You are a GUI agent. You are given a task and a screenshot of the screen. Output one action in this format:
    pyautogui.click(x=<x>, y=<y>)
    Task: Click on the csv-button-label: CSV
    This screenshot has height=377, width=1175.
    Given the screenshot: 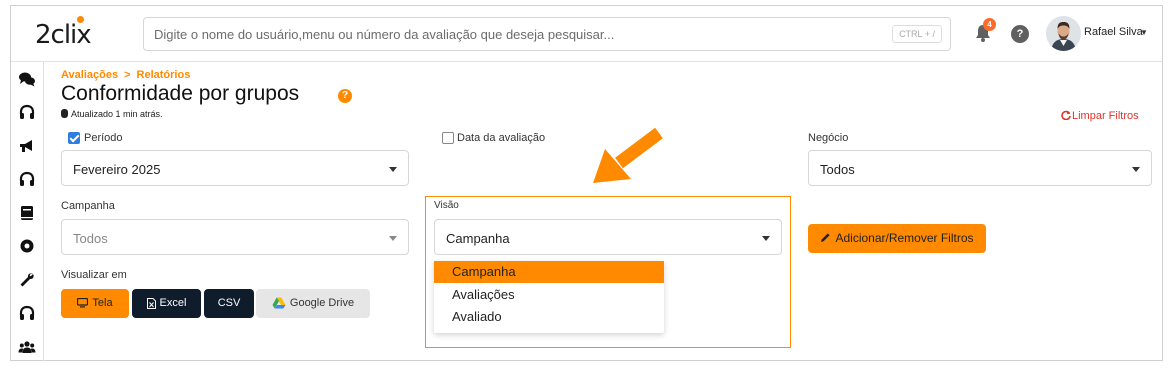 What is the action you would take?
    pyautogui.click(x=229, y=303)
    